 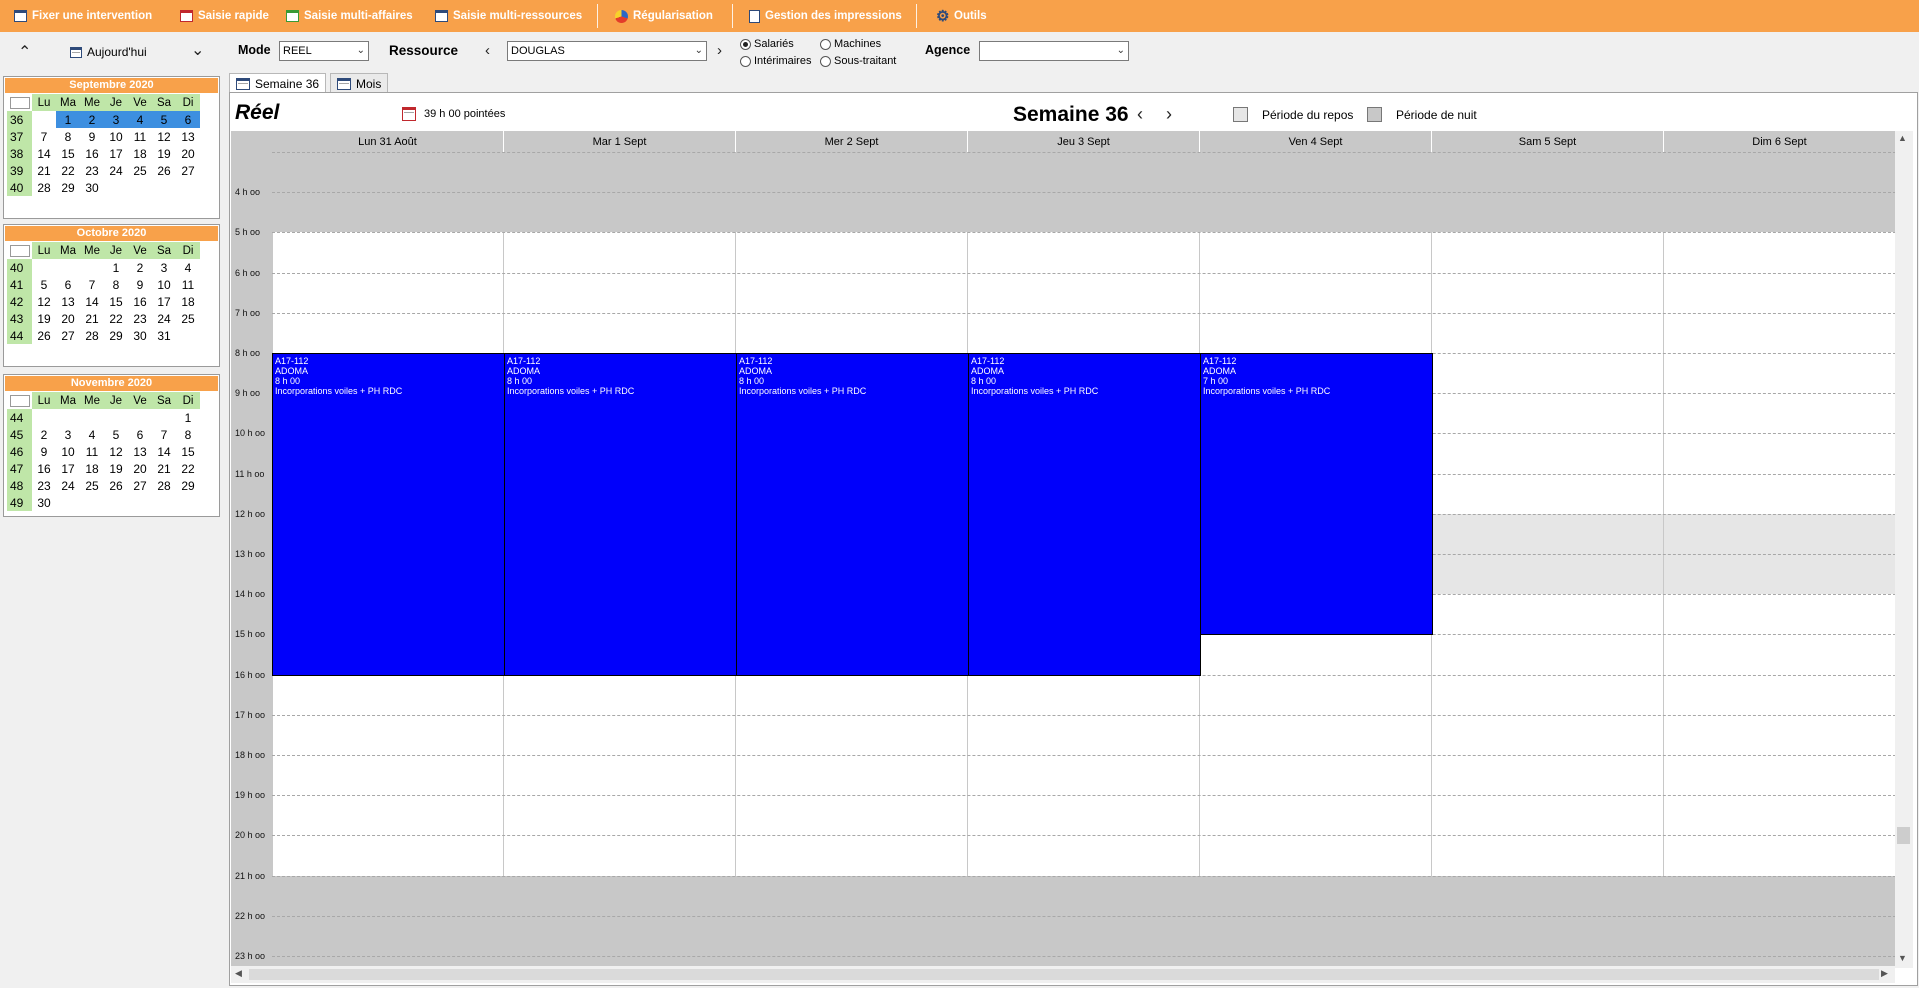 What do you see at coordinates (197, 50) in the screenshot?
I see `chevron-down-icon: ⌄` at bounding box center [197, 50].